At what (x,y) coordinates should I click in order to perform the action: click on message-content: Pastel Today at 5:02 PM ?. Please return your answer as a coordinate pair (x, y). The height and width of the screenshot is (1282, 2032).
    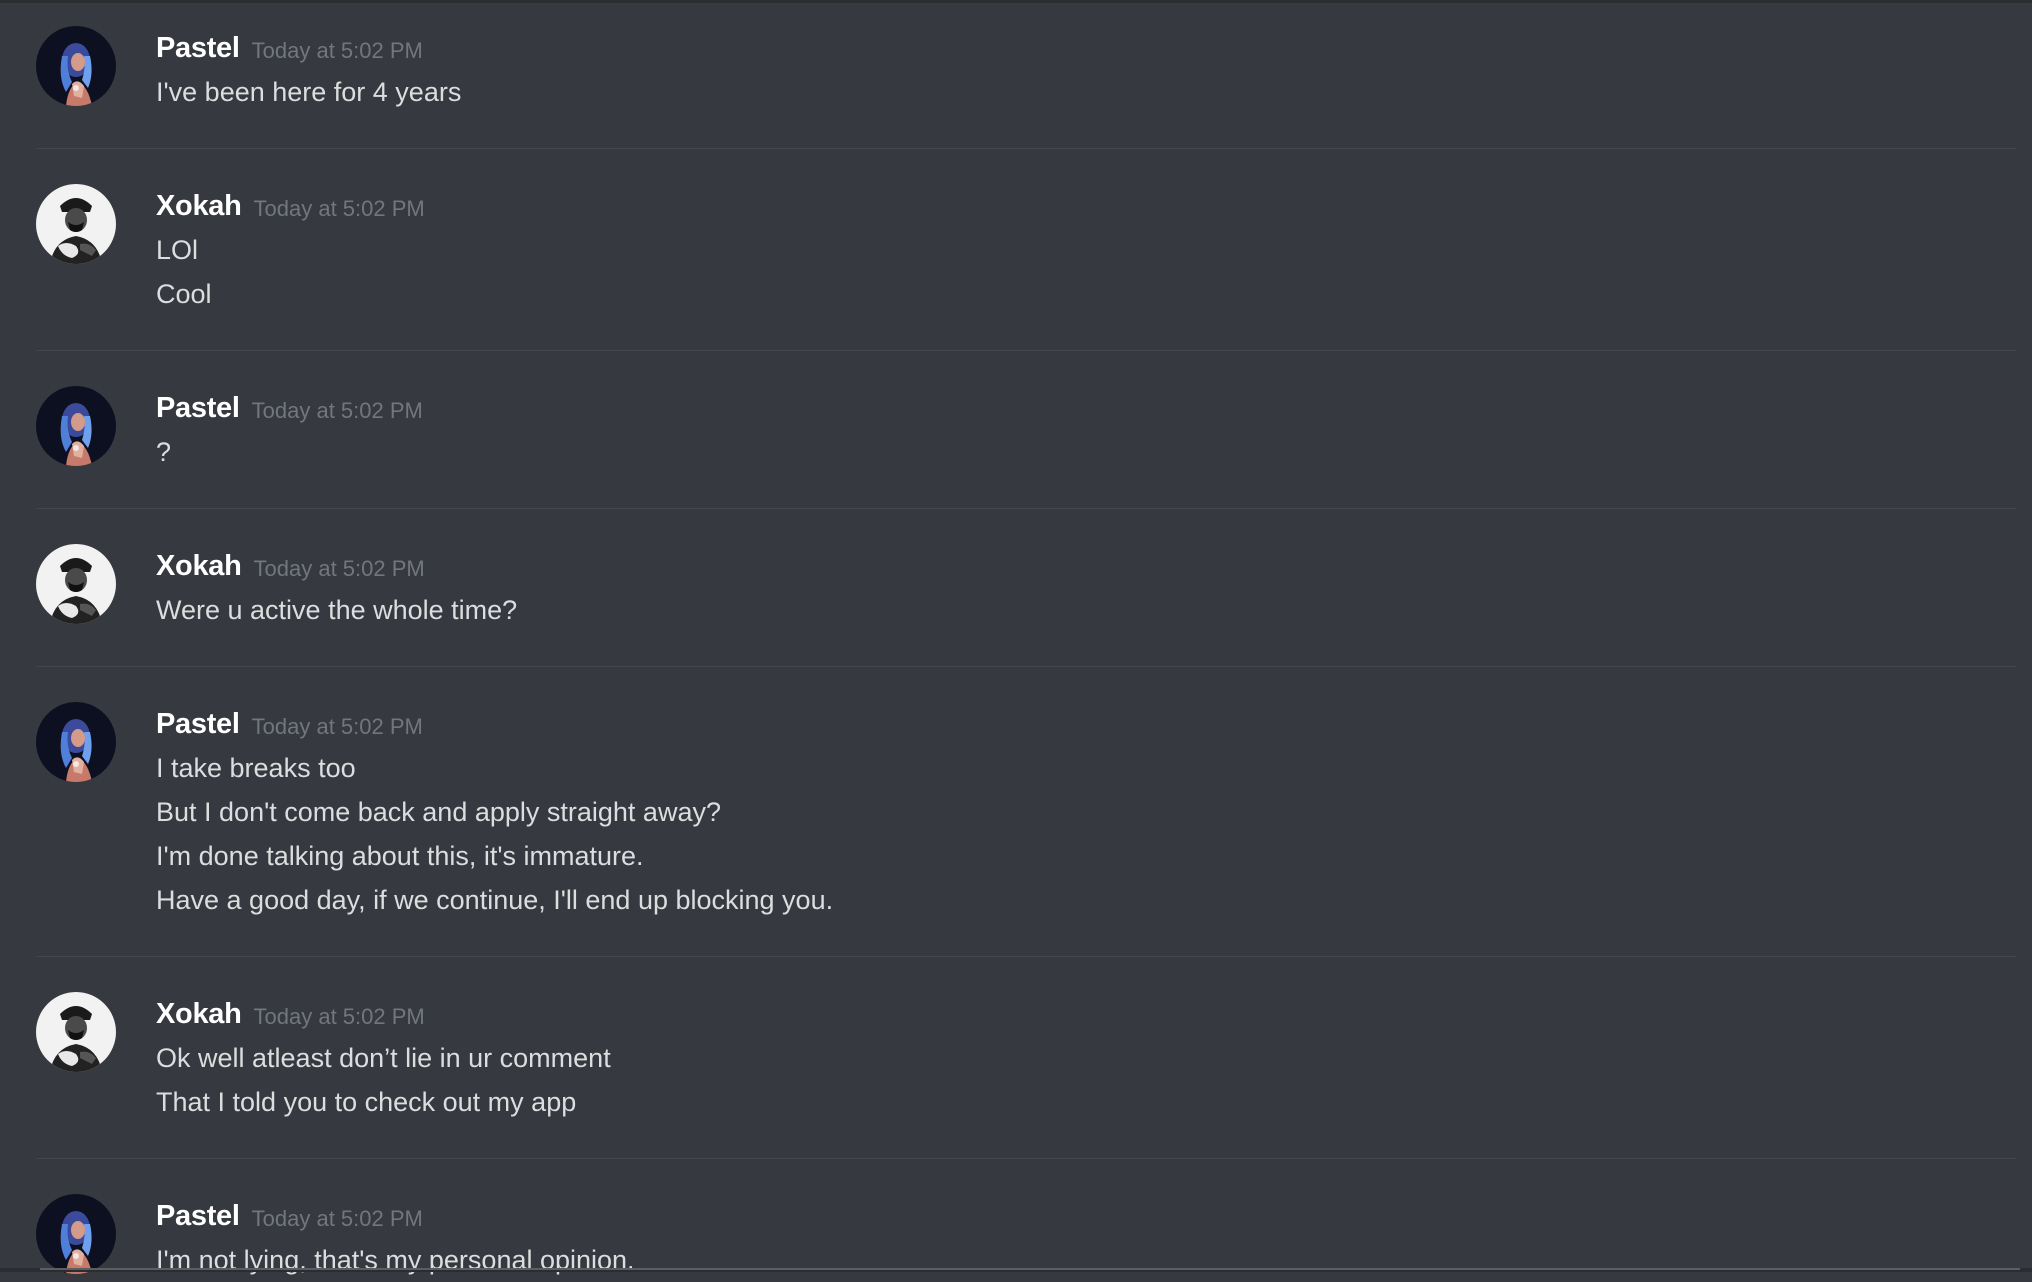
    Looking at the image, I should click on (1086, 430).